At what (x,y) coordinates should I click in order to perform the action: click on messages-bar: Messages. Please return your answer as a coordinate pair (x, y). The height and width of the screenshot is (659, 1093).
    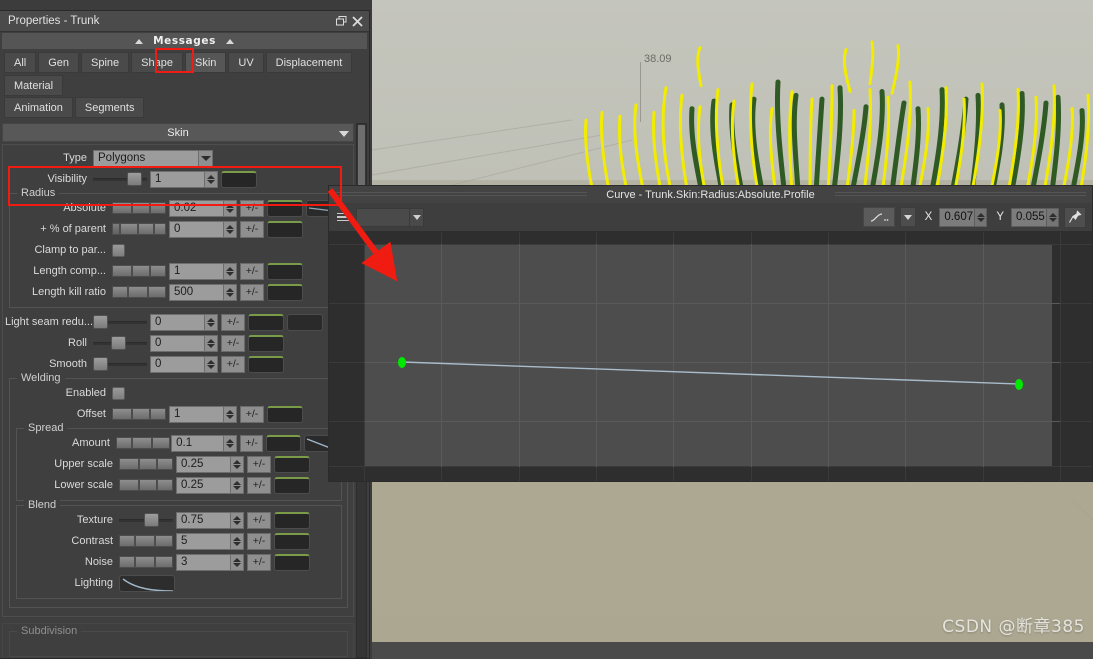
    Looking at the image, I should click on (184, 41).